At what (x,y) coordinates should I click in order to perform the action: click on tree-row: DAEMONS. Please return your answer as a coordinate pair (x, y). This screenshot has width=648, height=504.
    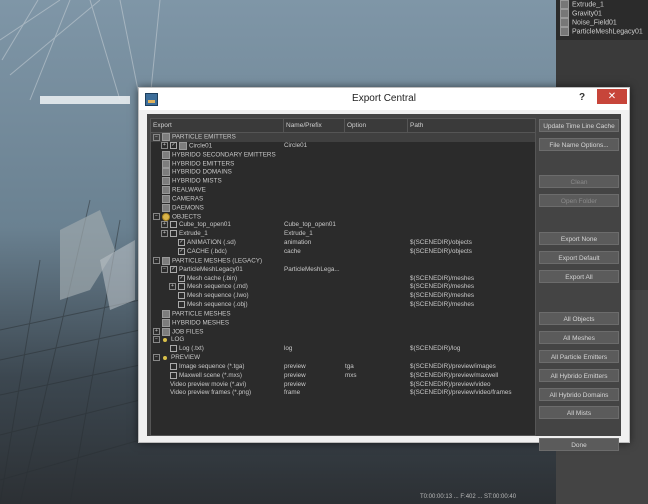
    Looking at the image, I should click on (343, 208).